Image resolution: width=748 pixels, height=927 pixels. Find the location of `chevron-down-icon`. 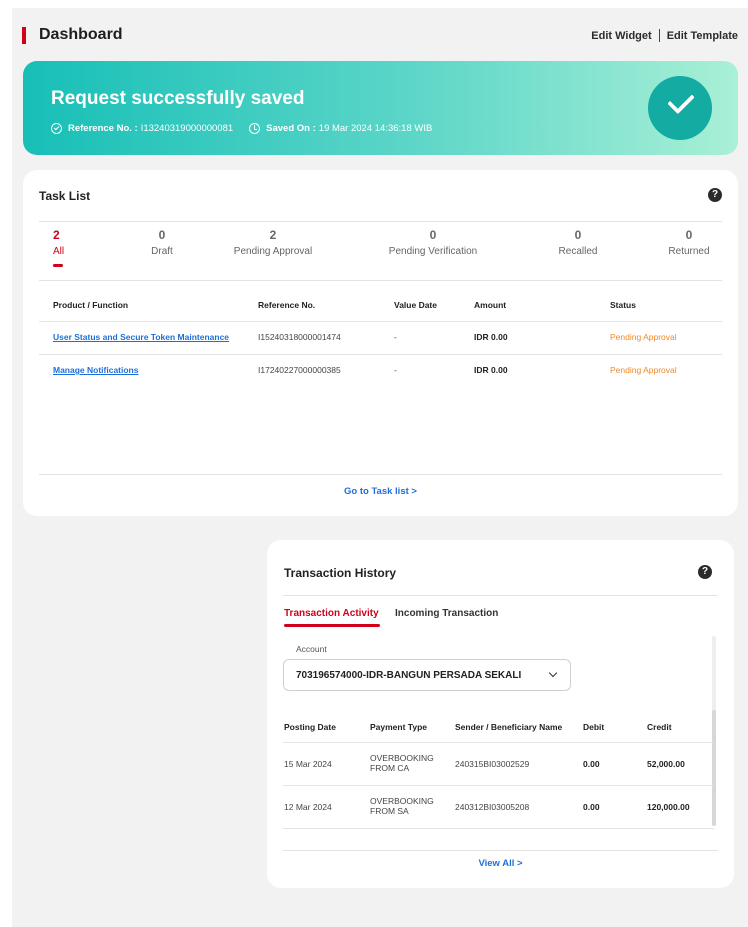

chevron-down-icon is located at coordinates (553, 673).